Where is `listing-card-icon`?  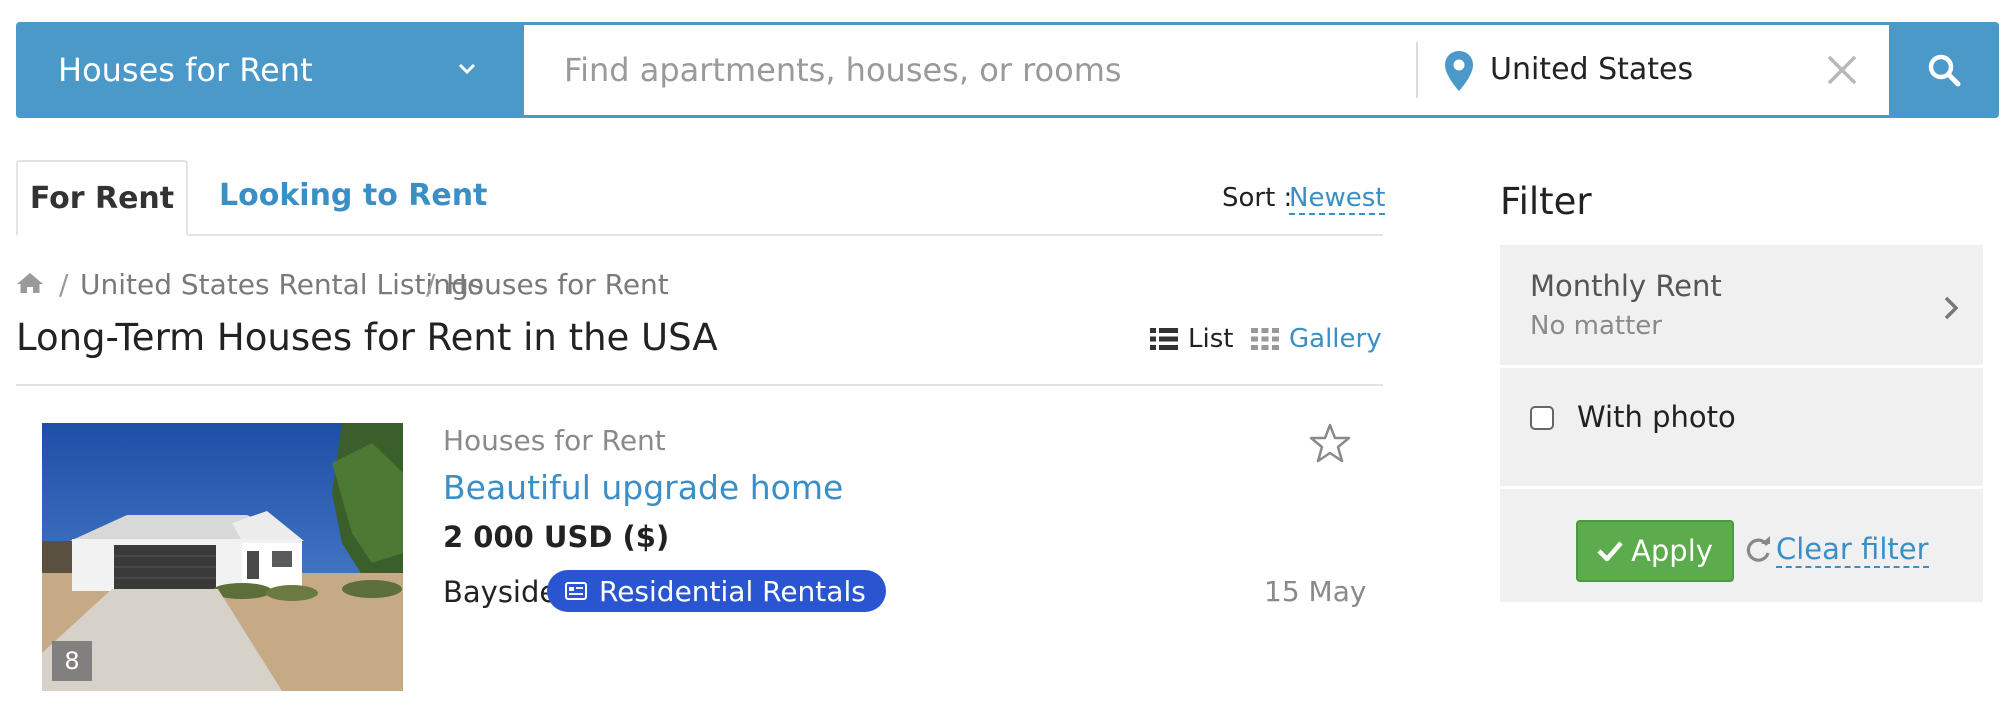 listing-card-icon is located at coordinates (576, 591).